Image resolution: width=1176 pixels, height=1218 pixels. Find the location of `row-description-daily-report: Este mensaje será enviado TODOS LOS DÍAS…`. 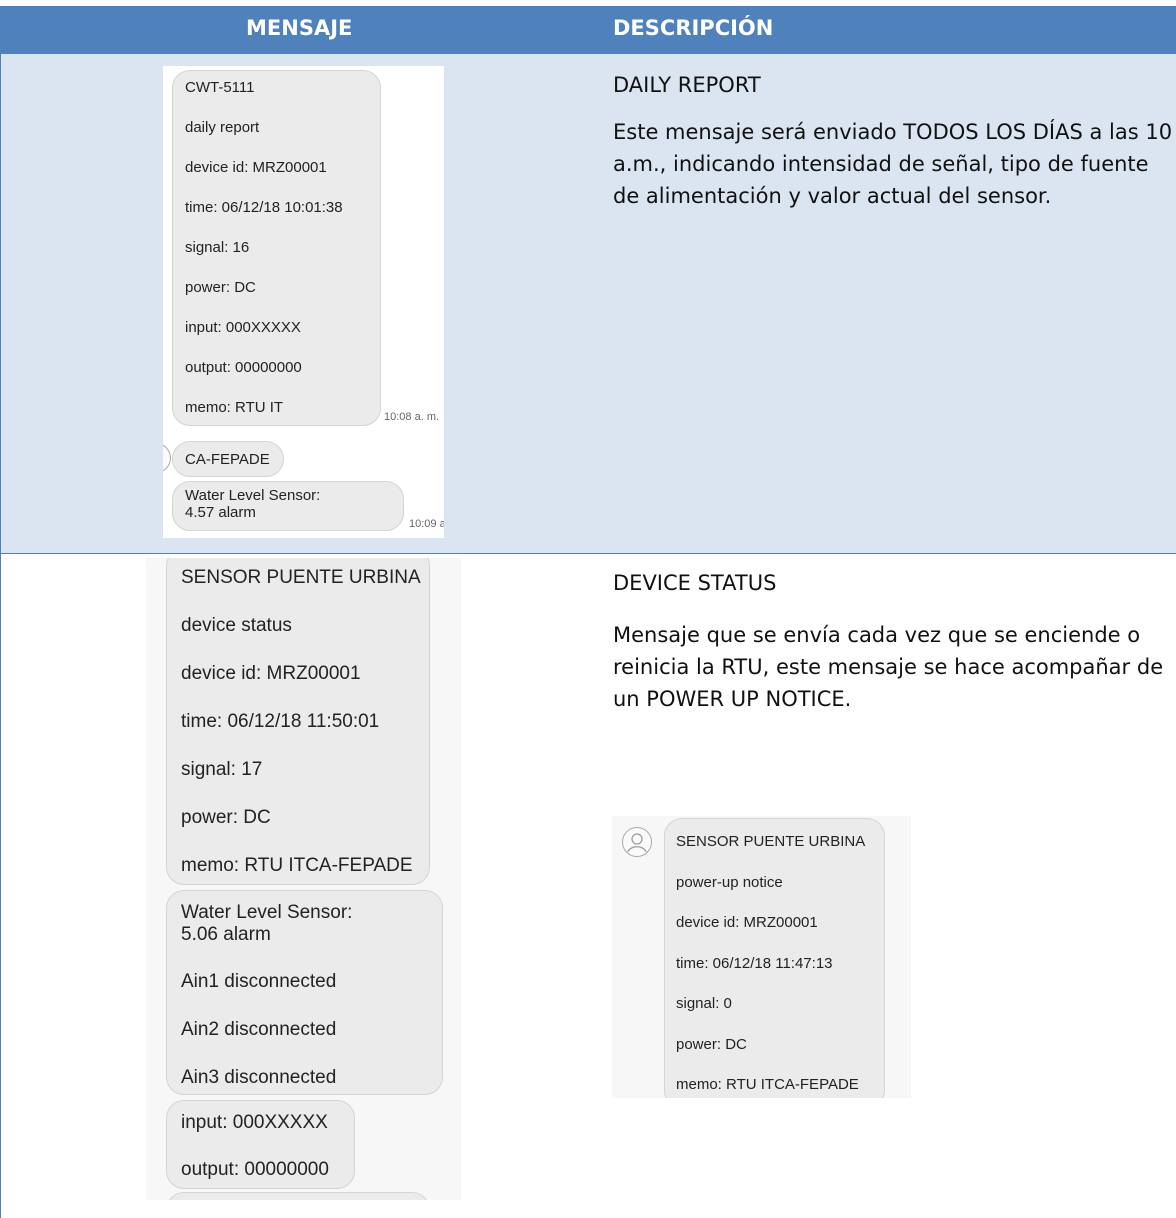

row-description-daily-report: Este mensaje será enviado TODOS LOS DÍAS… is located at coordinates (893, 164).